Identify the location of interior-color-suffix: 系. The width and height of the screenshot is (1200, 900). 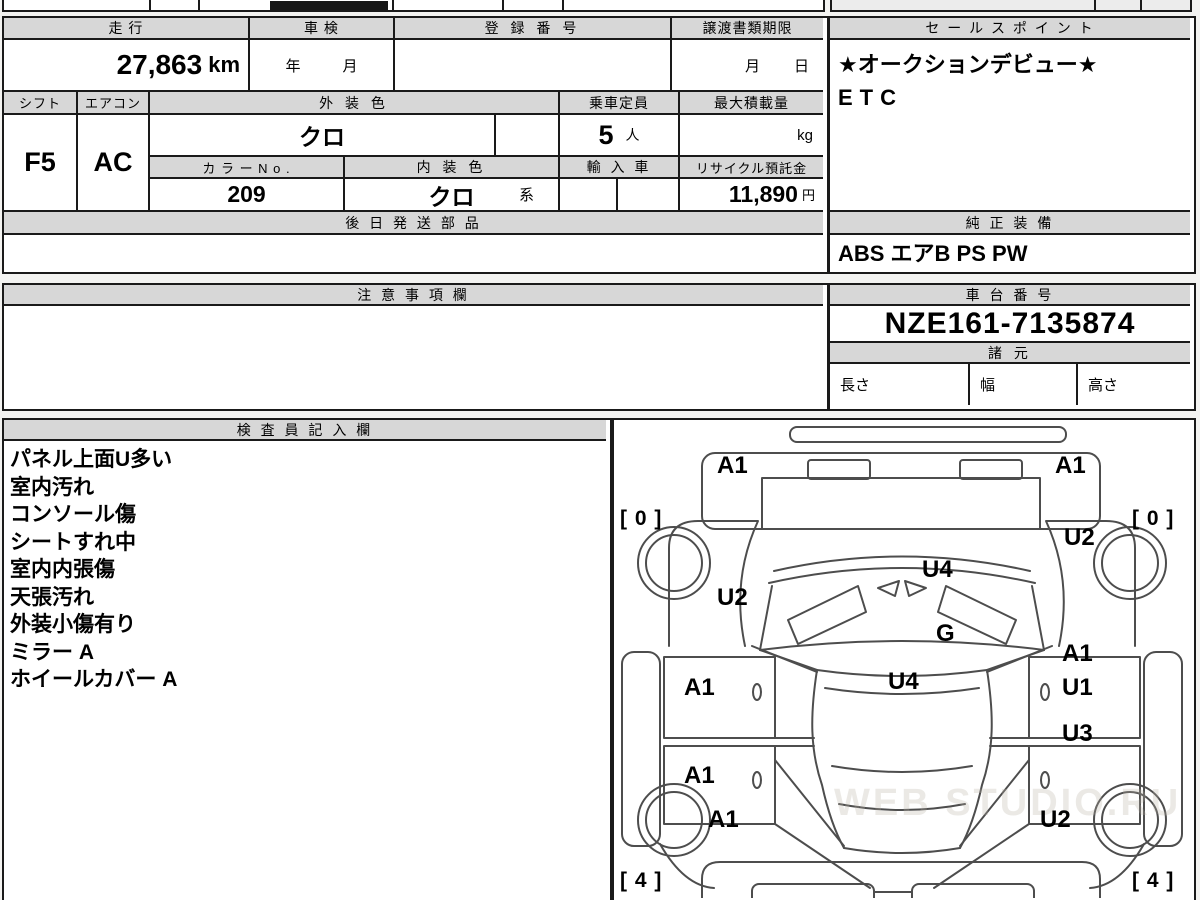
(526, 195).